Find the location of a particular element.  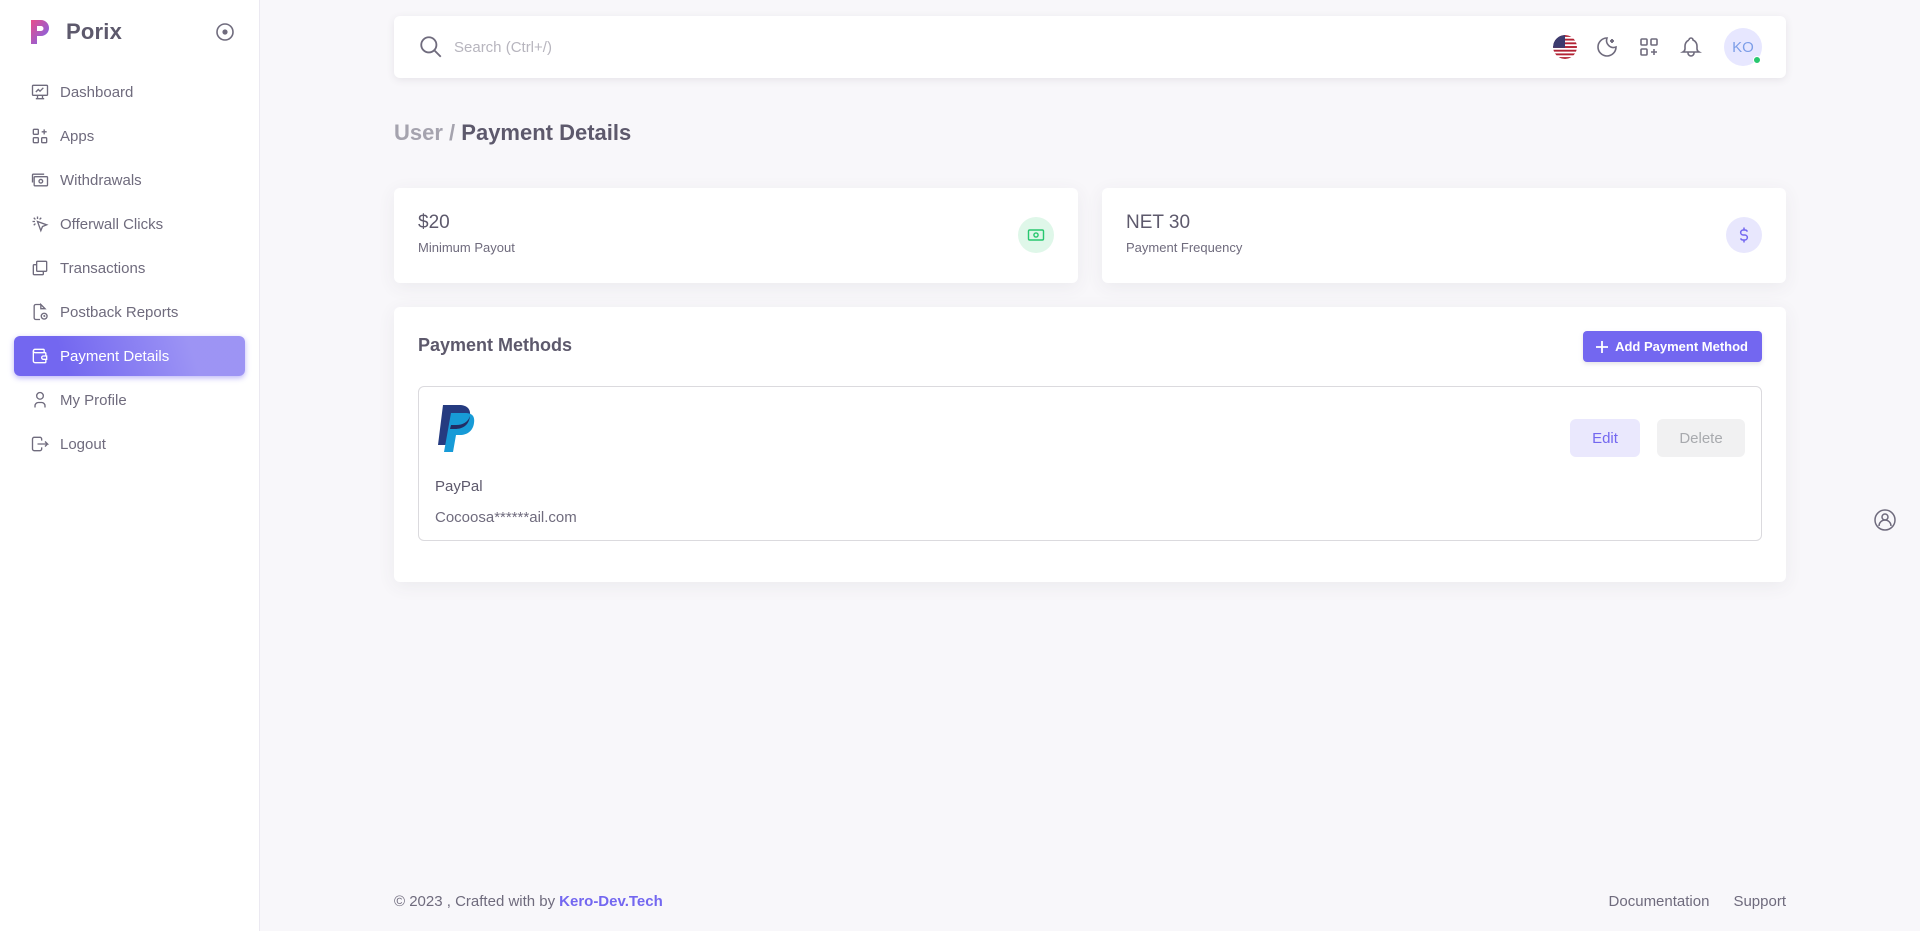

sidebar-item-label: Withdrawals is located at coordinates (101, 180).